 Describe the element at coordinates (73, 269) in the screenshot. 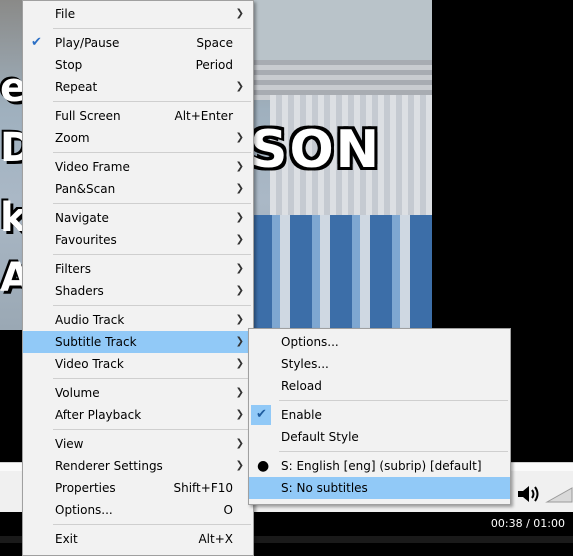

I see `menu-item-label: Filters` at that location.